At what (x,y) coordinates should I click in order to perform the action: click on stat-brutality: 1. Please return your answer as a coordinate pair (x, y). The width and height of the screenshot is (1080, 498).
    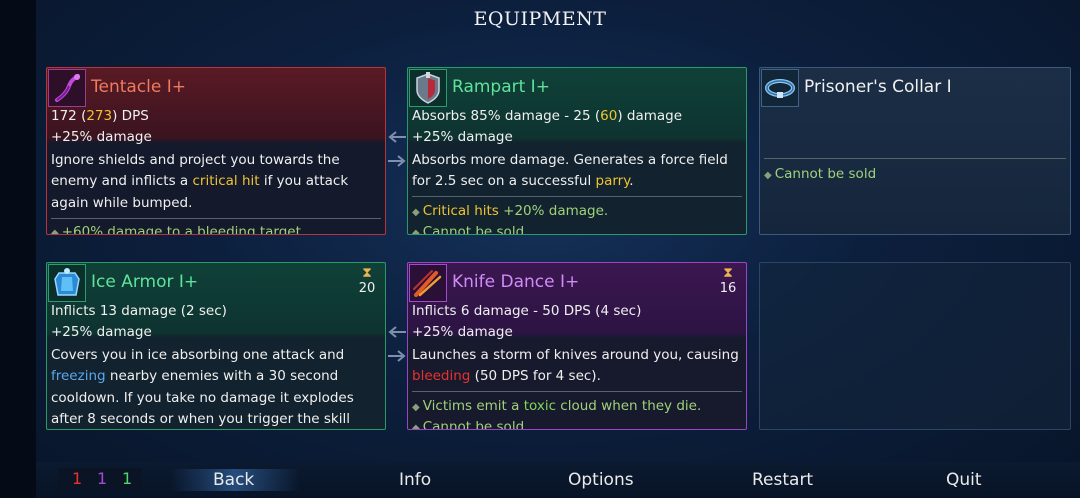
    Looking at the image, I should click on (77, 478).